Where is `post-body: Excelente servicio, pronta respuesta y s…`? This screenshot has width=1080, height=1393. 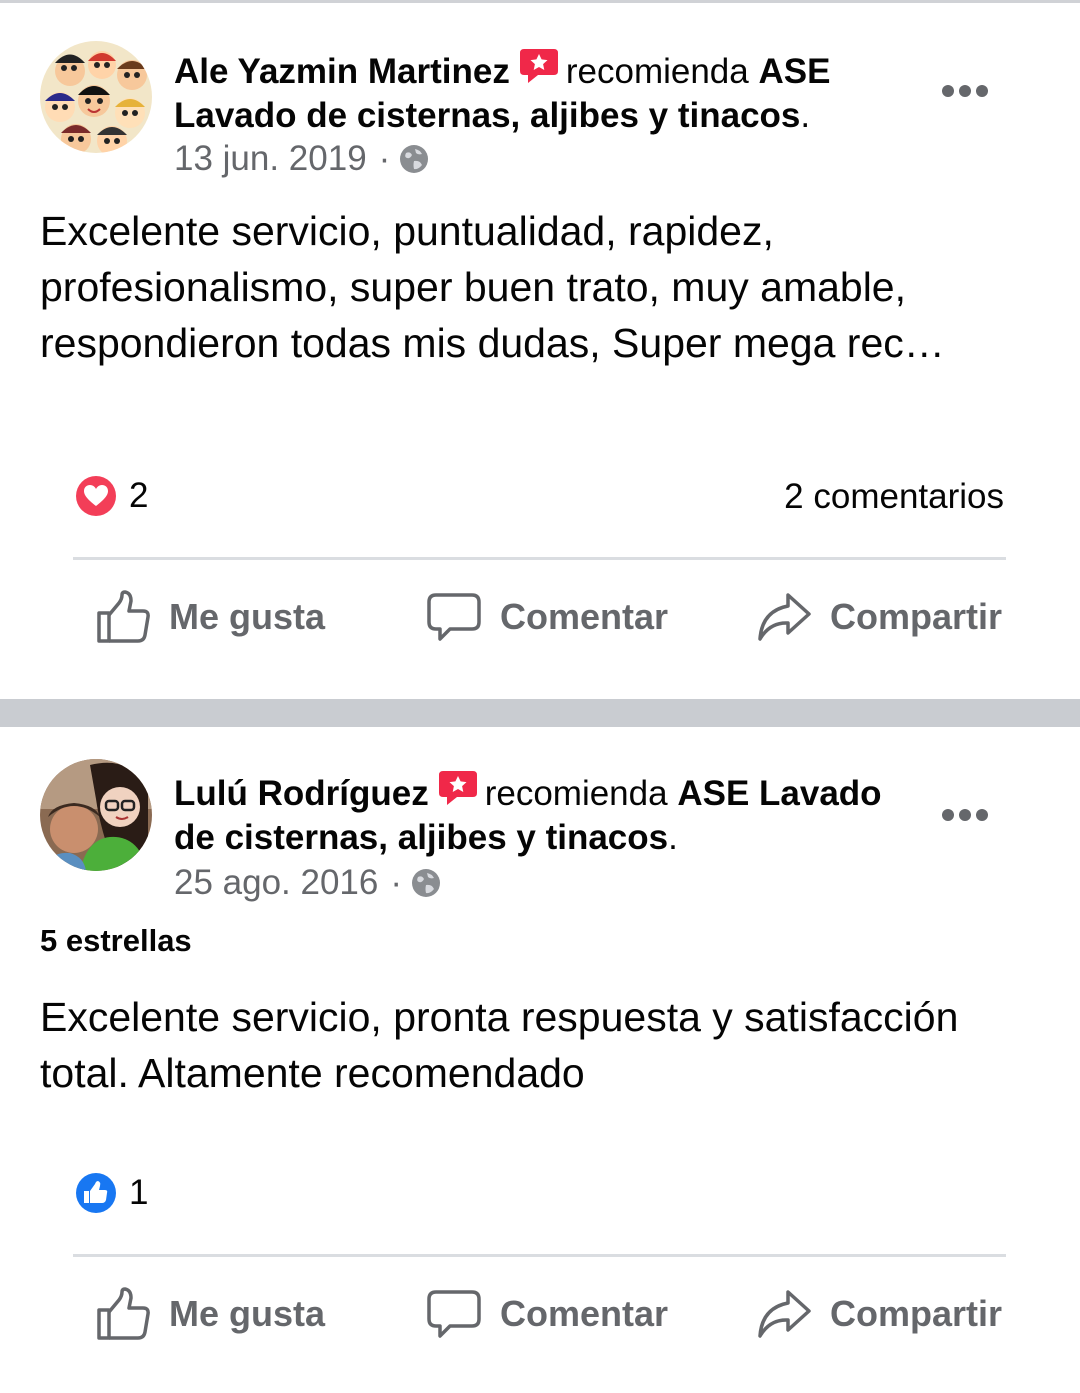
post-body: Excelente servicio, pronta respuesta y s… is located at coordinates (499, 1045).